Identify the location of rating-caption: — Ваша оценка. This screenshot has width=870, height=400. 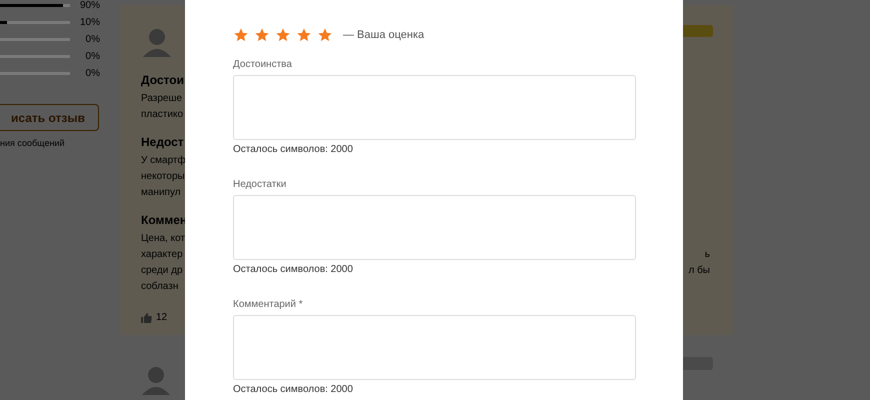
(383, 35).